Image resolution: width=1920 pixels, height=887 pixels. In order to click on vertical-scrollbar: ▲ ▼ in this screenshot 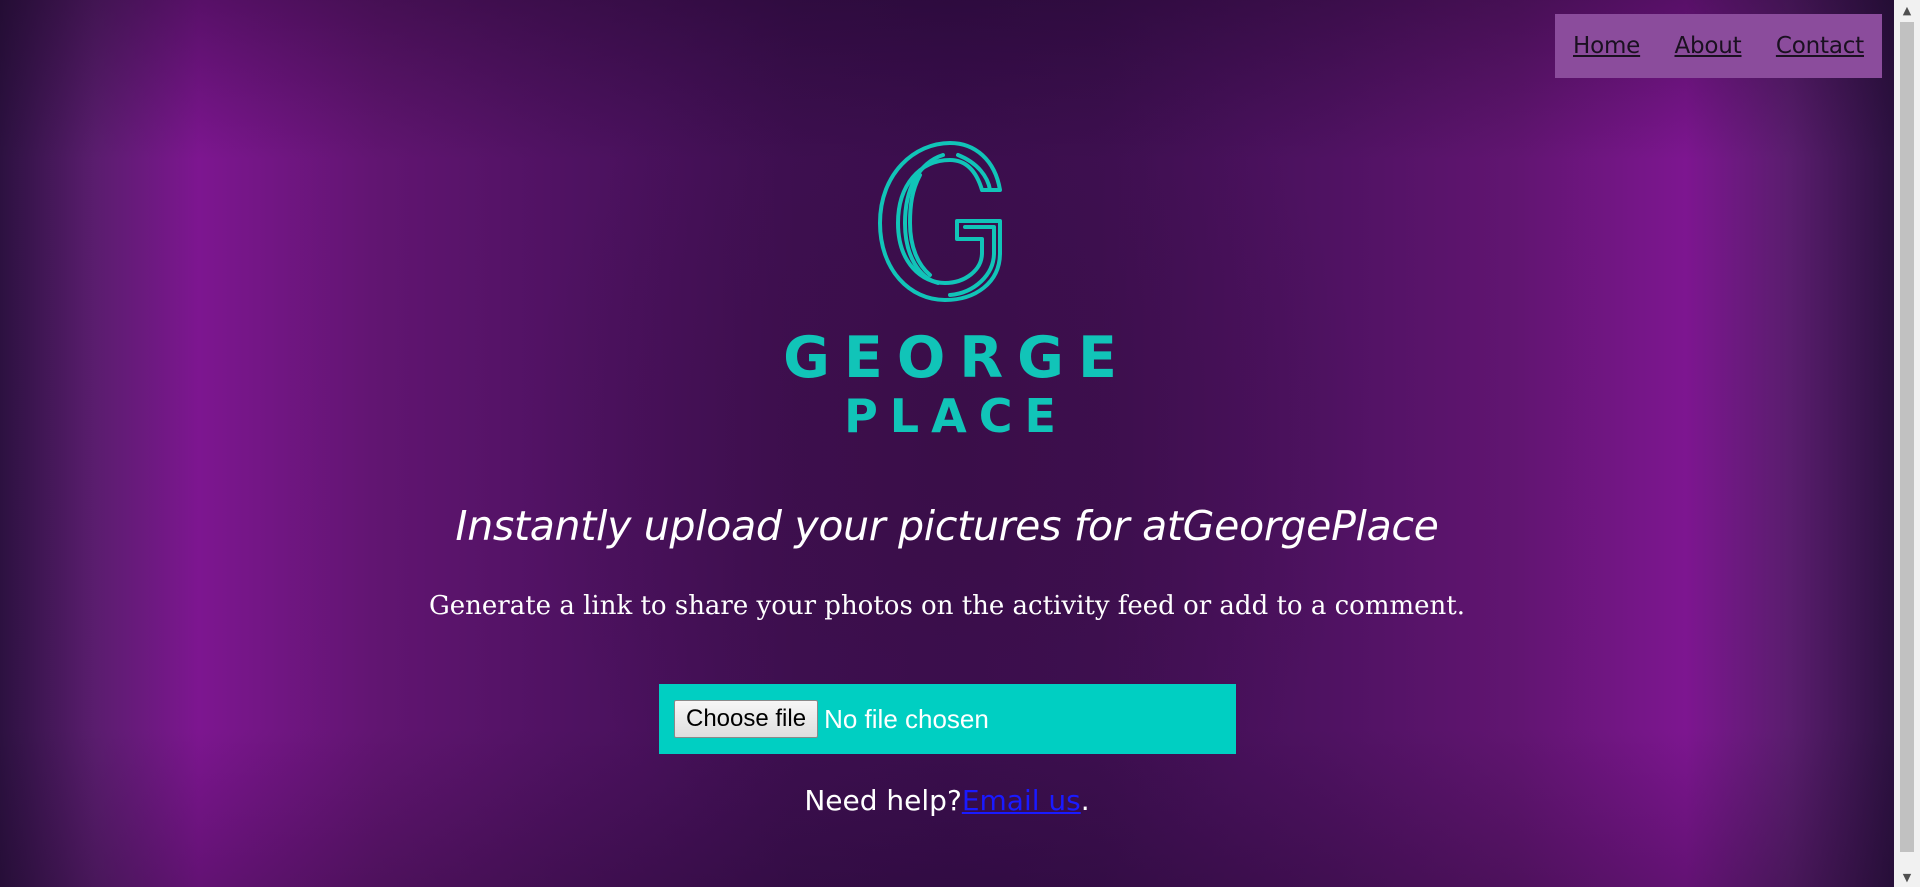, I will do `click(1907, 443)`.